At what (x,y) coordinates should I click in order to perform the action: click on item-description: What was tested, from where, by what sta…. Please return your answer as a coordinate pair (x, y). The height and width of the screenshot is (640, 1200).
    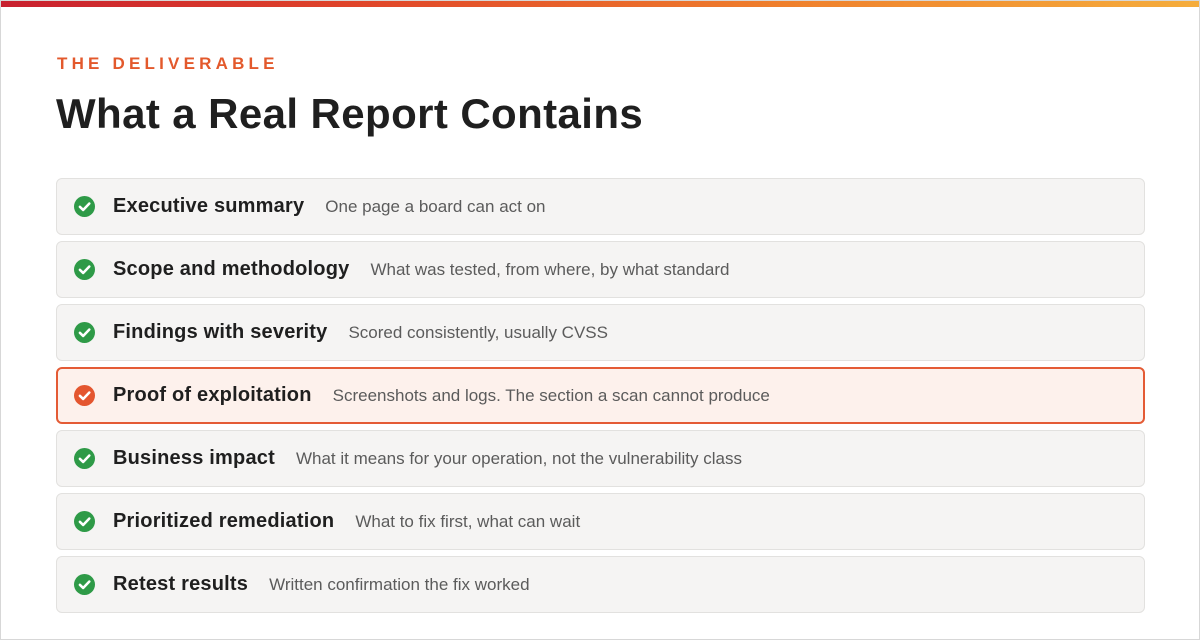
    Looking at the image, I should click on (550, 269).